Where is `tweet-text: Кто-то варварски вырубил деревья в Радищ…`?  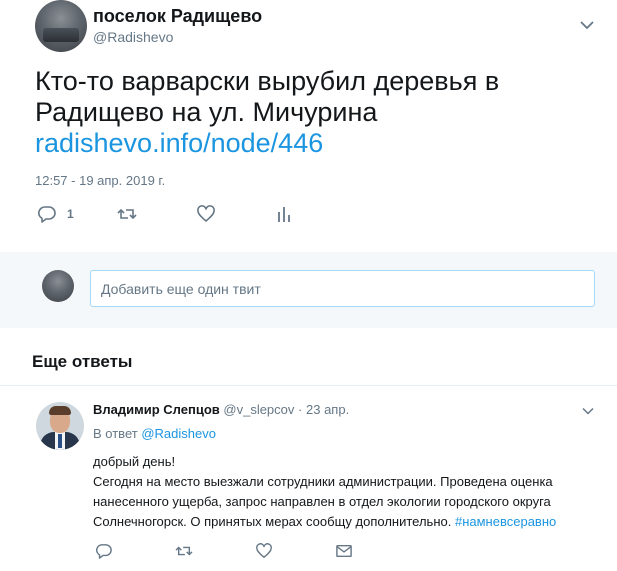 tweet-text: Кто-то варварски вырубил деревья в Радищ… is located at coordinates (315, 112).